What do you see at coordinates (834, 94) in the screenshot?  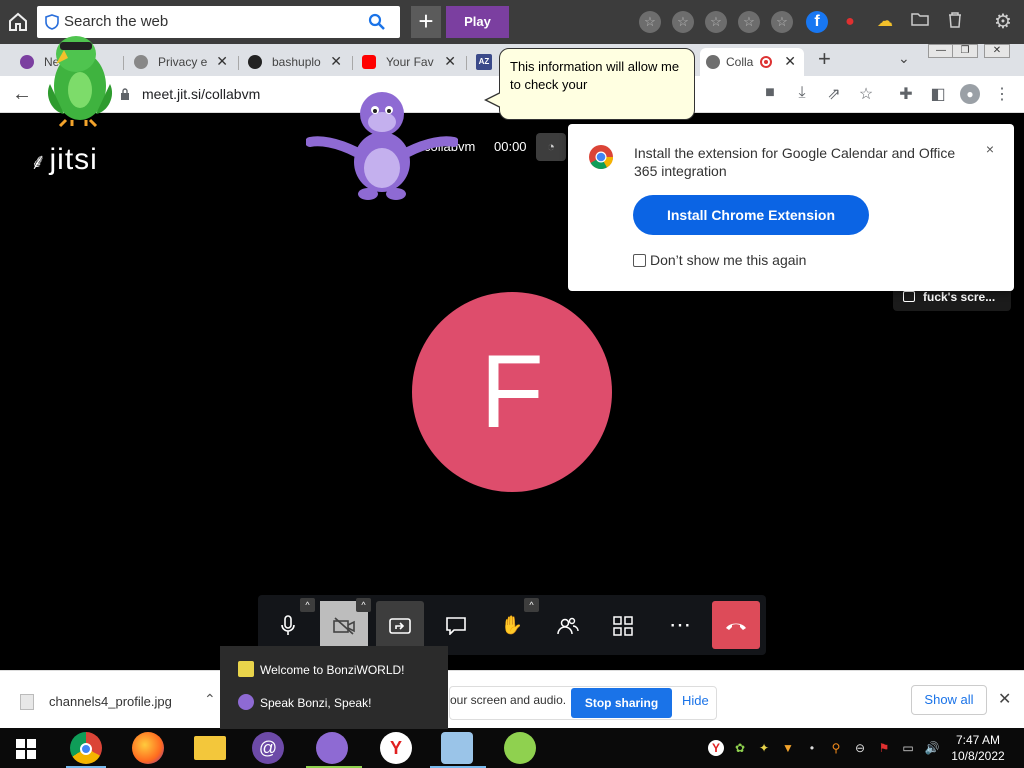 I see `share-icon: ⇗` at bounding box center [834, 94].